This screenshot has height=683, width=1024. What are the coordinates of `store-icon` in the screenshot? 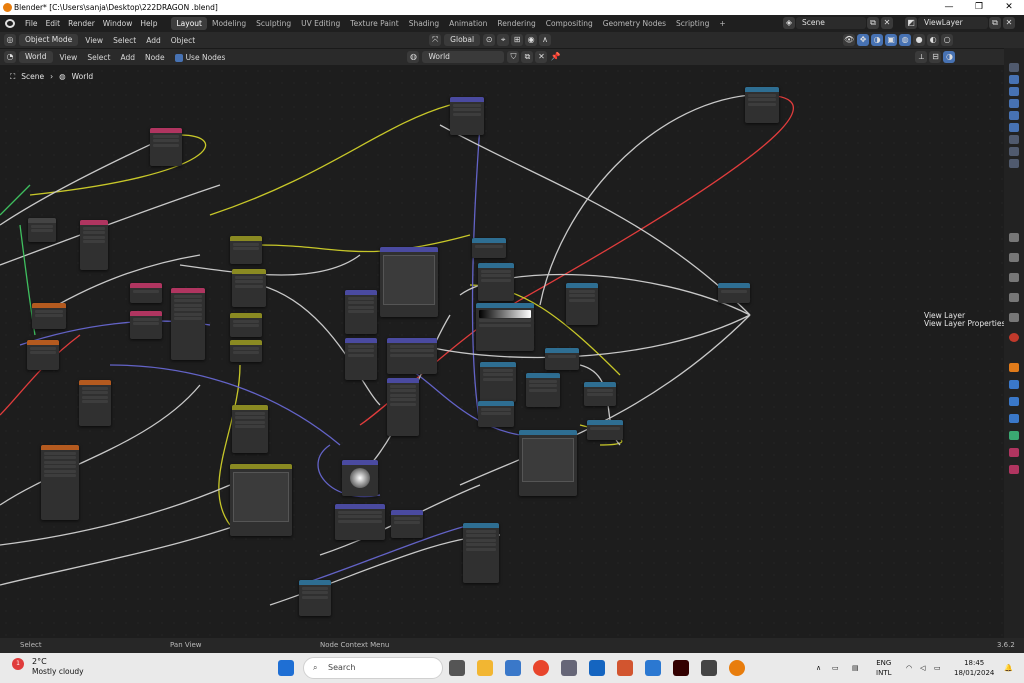 It's located at (513, 668).